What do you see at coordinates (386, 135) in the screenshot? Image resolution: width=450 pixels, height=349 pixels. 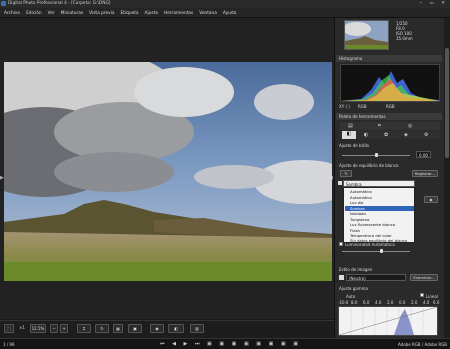 I see `color-tab-icon: ✿` at bounding box center [386, 135].